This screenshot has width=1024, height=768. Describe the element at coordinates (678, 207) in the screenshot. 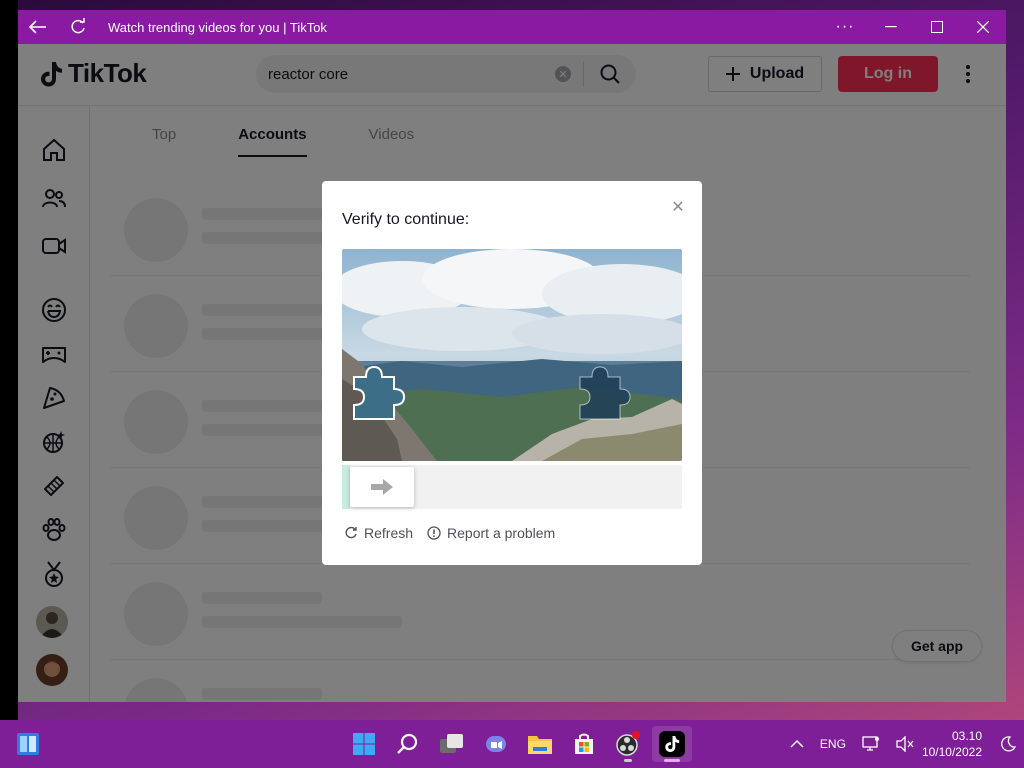

I see `close-modal-icon: ✕` at that location.